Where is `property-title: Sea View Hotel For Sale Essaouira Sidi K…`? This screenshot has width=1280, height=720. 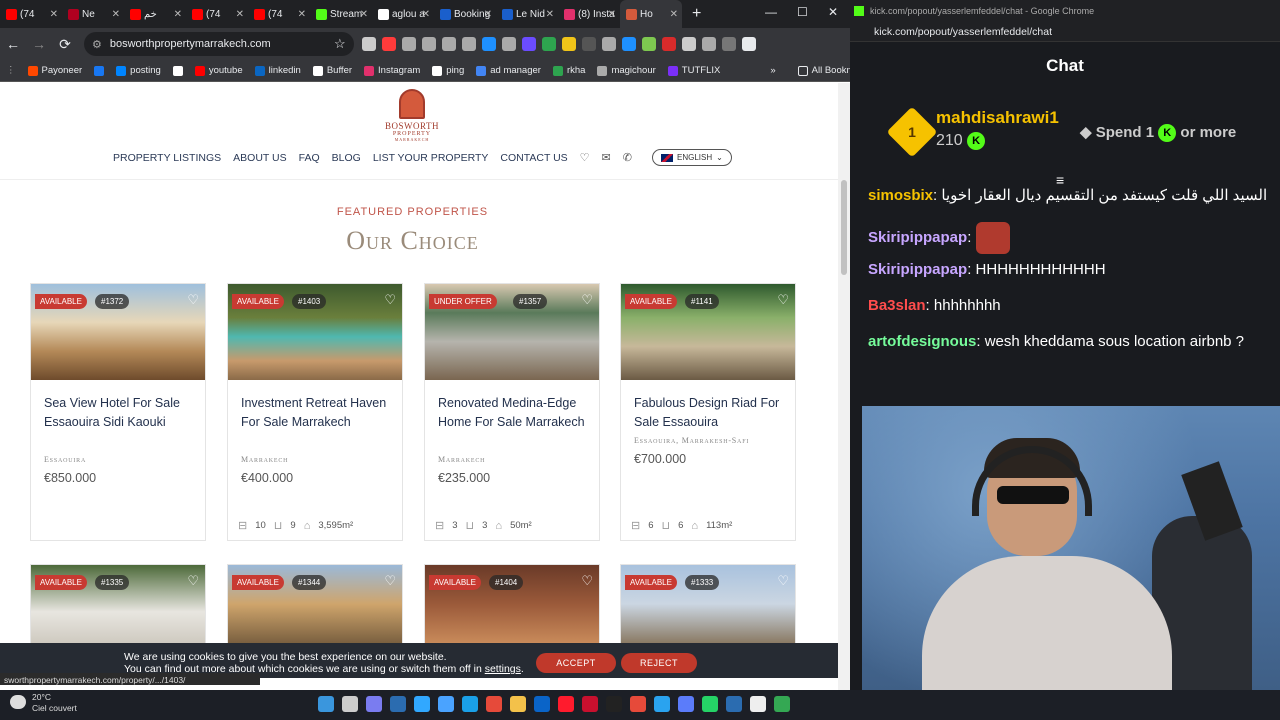
property-title: Sea View Hotel For Sale Essaouira Sidi K… is located at coordinates (119, 413).